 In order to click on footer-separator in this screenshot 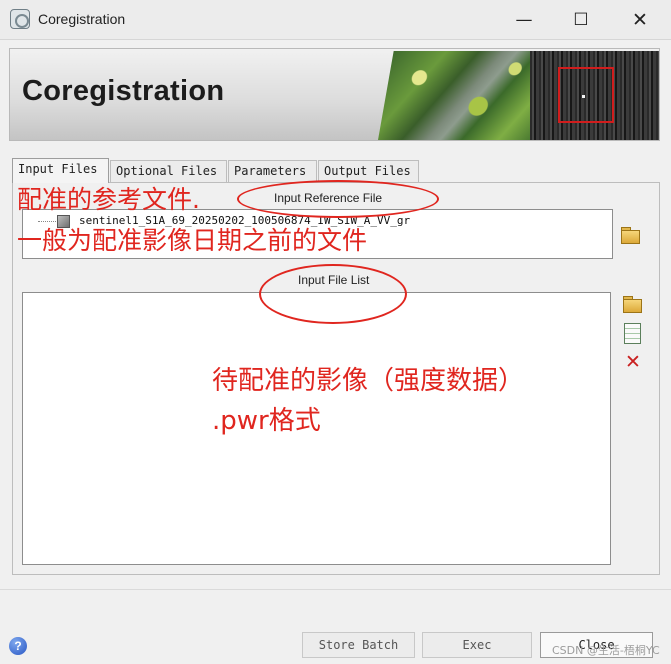, I will do `click(335, 589)`.